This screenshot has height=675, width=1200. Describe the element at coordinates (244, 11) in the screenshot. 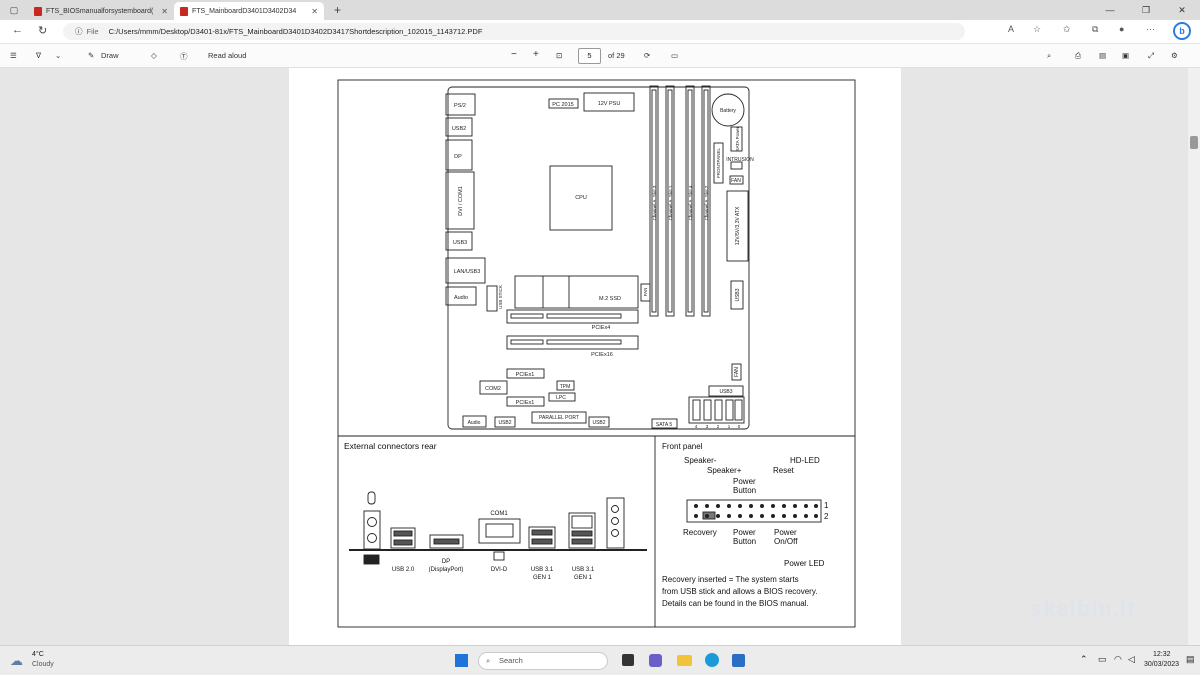

I see `tab-title: FTS_MainboardD3401D3402D34` at that location.